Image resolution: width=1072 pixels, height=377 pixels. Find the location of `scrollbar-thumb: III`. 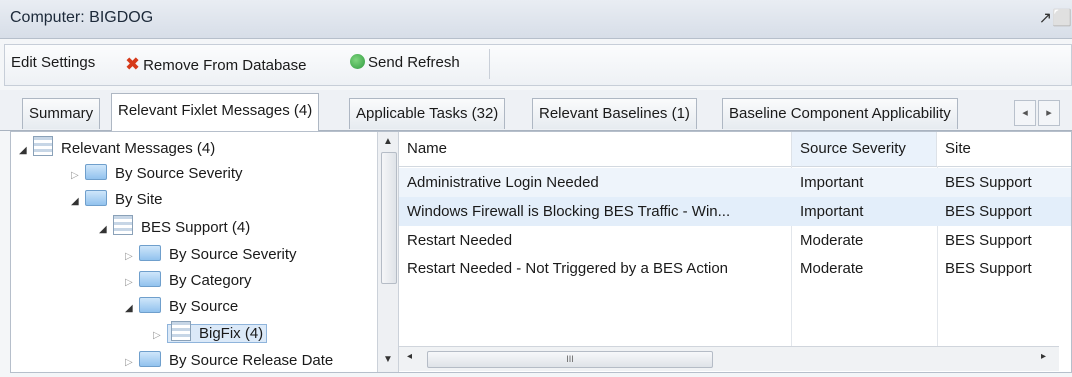

scrollbar-thumb: III is located at coordinates (570, 359).